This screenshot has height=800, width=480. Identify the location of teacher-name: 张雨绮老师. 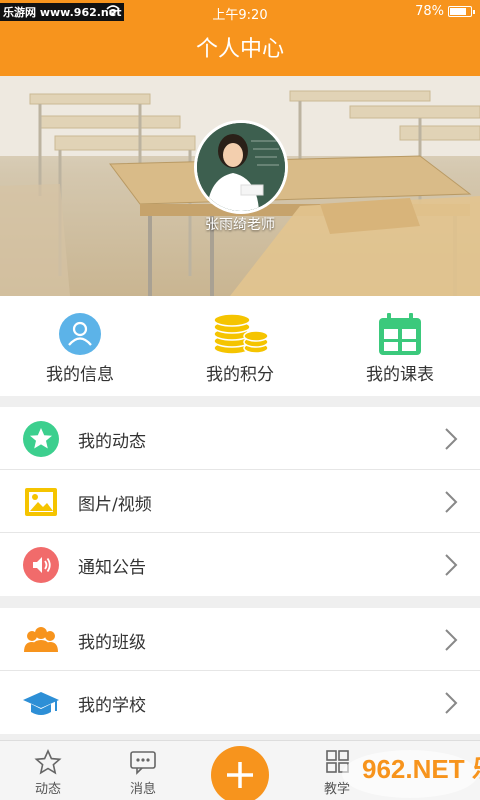
(240, 225).